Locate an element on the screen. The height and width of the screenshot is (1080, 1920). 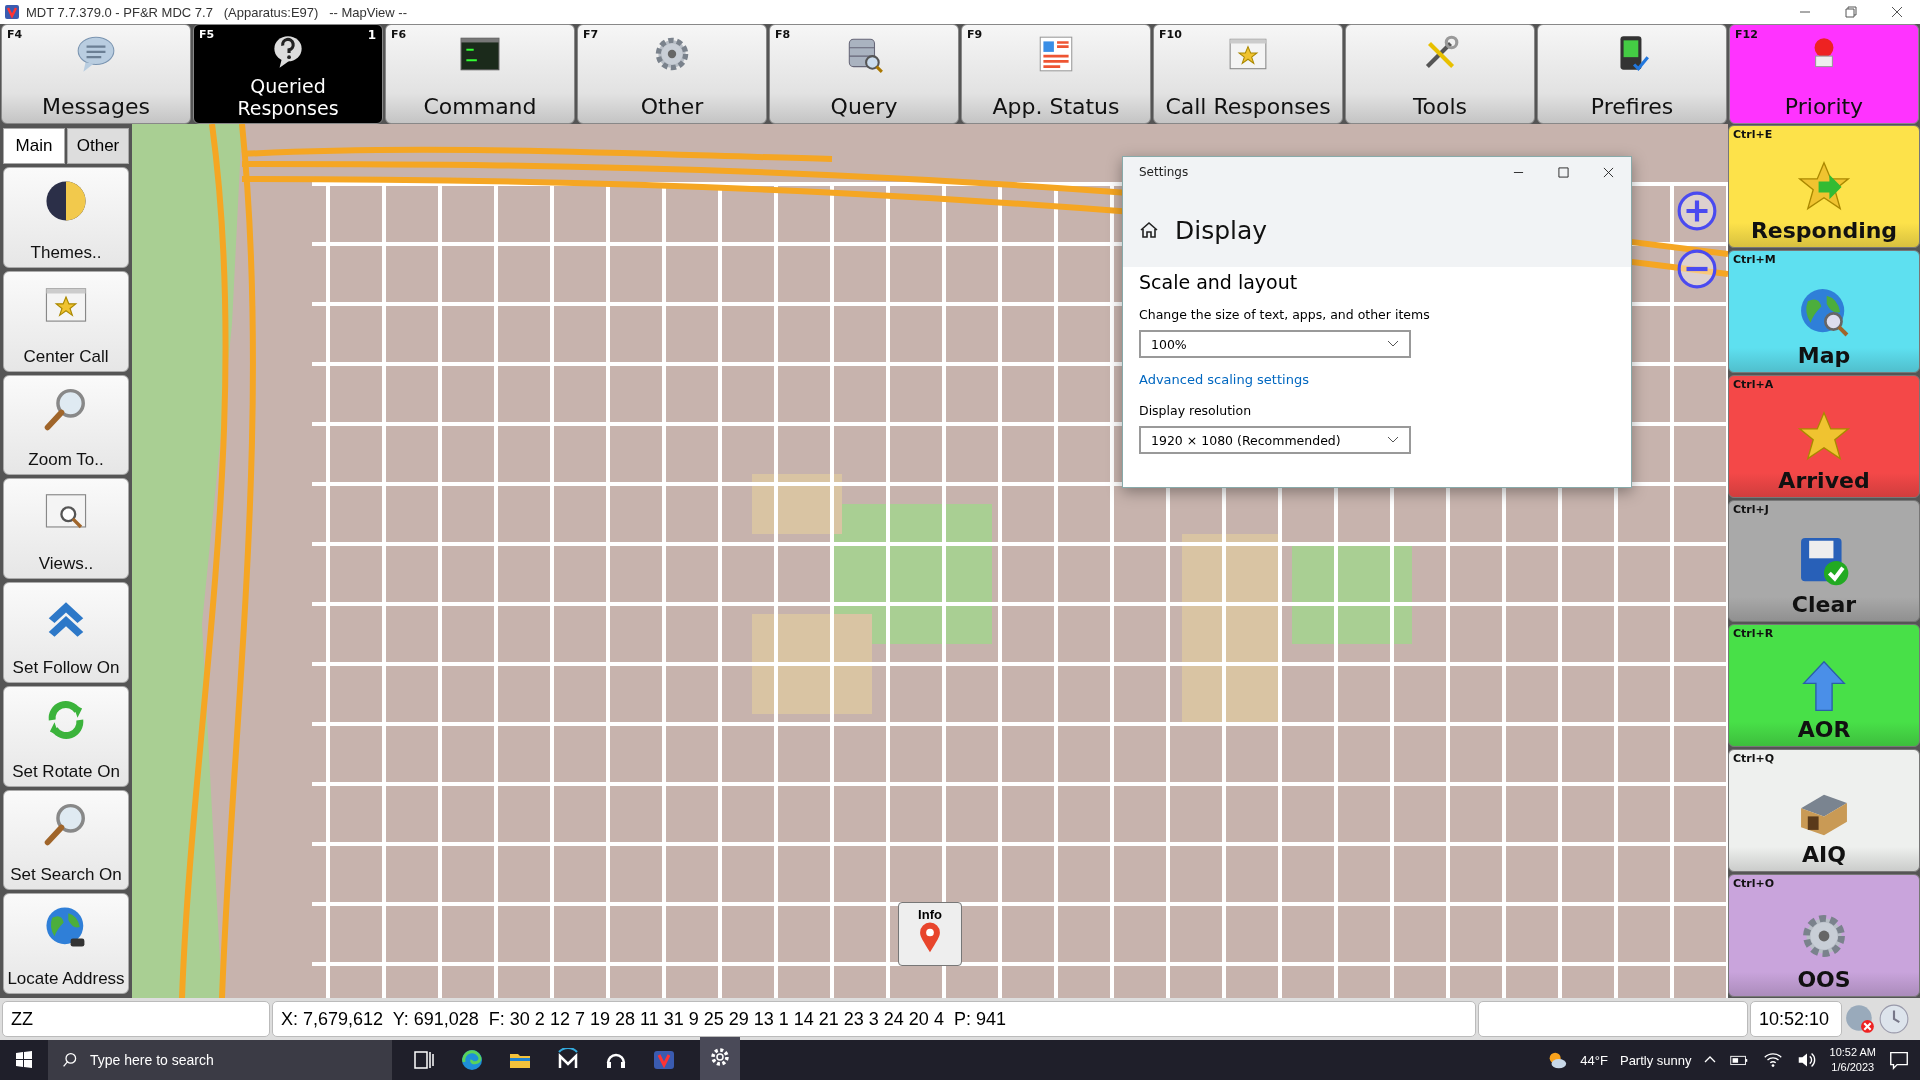
toolbar-button: Prefires is located at coordinates (1632, 74).